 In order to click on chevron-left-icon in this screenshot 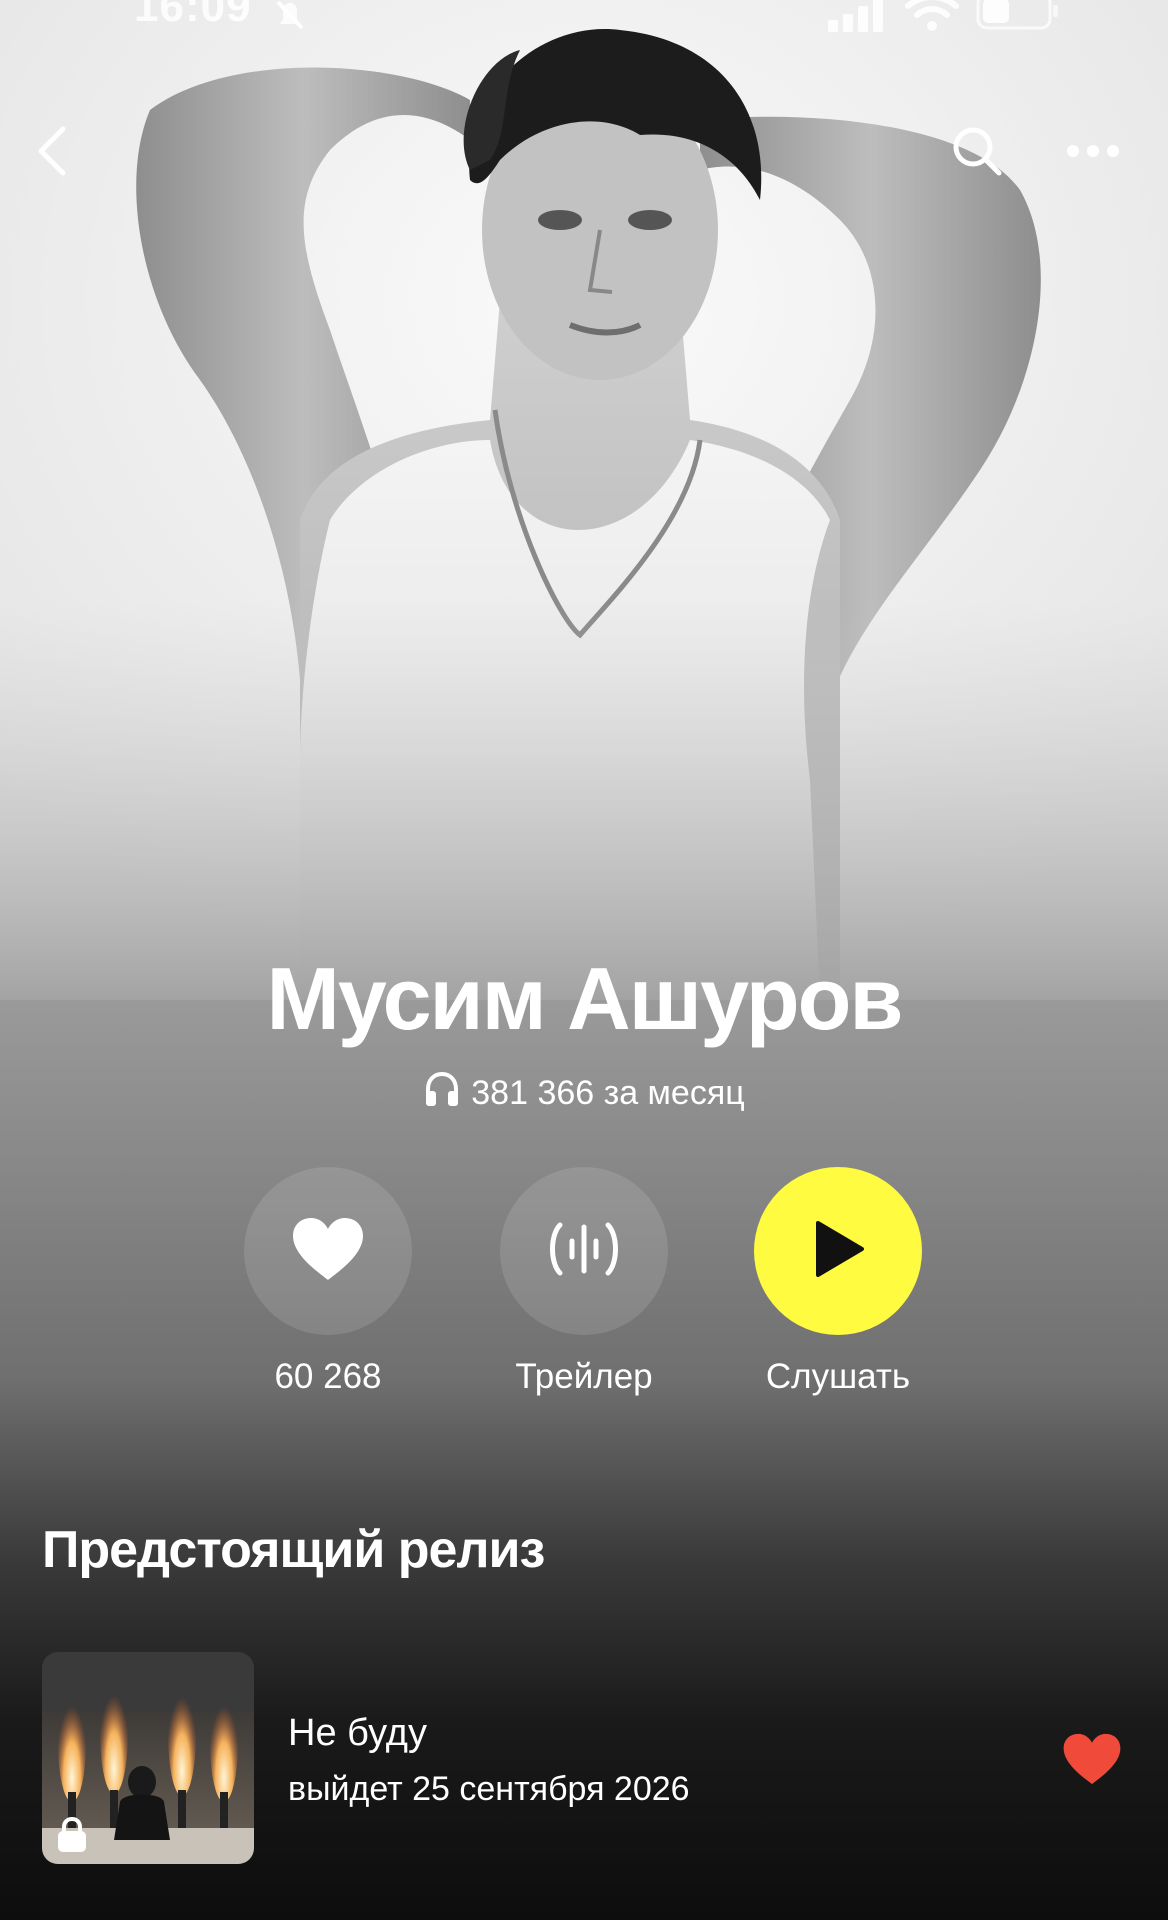, I will do `click(53, 153)`.